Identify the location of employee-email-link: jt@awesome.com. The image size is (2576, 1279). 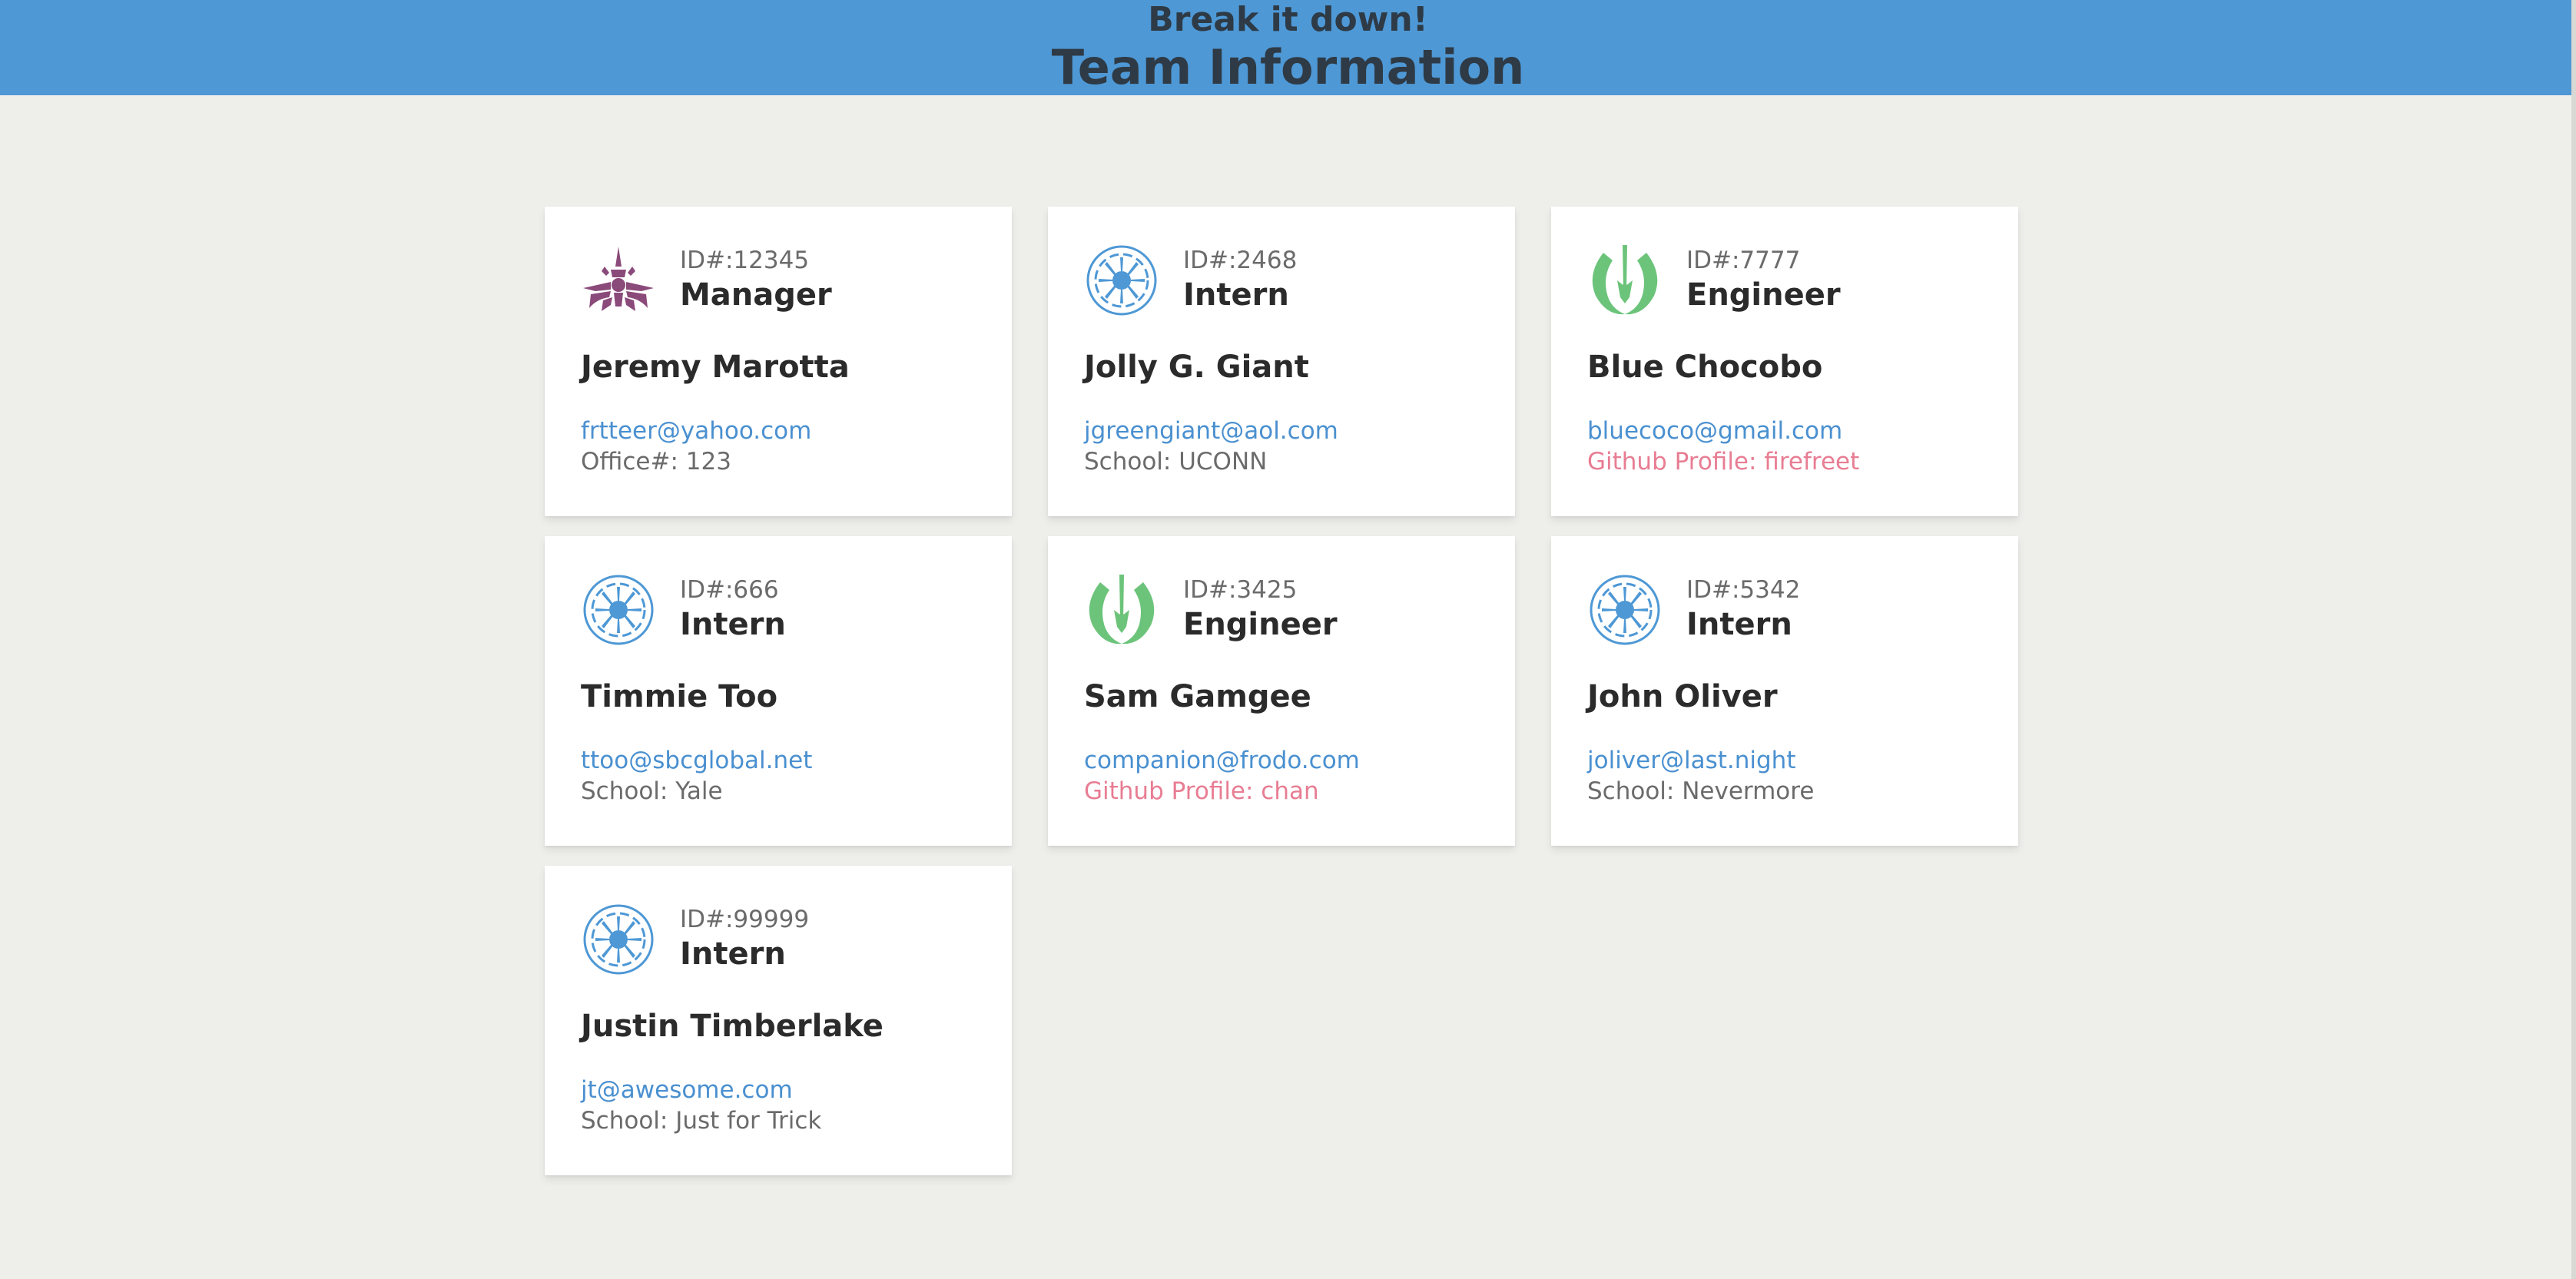
(687, 1090).